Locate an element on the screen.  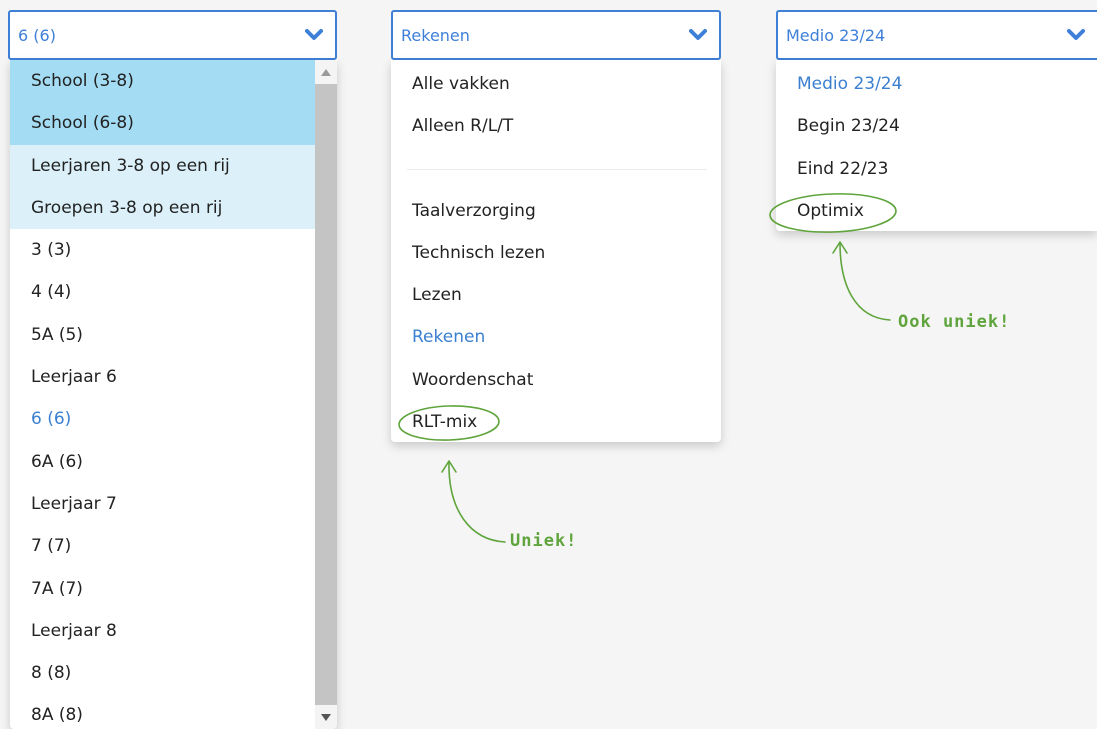
class-option: 7 (7) is located at coordinates (162, 546).